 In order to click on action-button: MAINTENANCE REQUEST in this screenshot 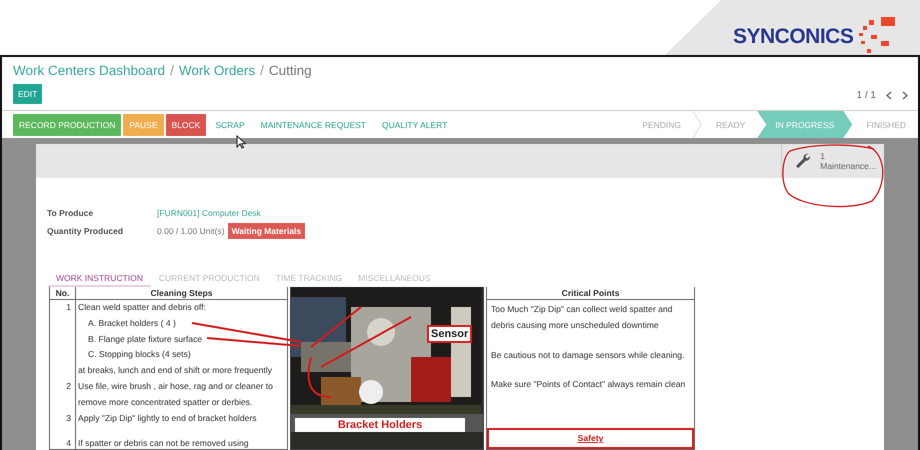, I will do `click(313, 125)`.